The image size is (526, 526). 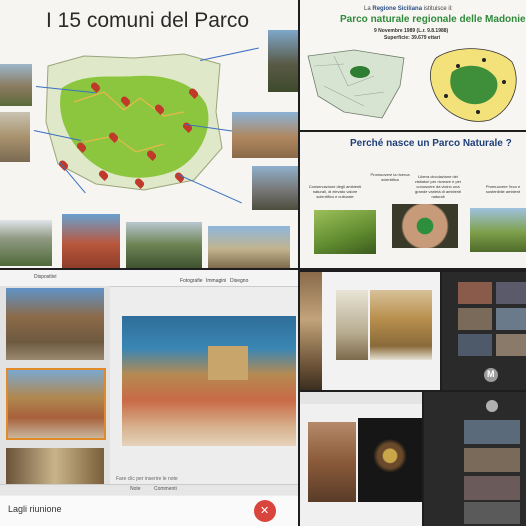 I want to click on status-item: Note, so click(x=135, y=489).